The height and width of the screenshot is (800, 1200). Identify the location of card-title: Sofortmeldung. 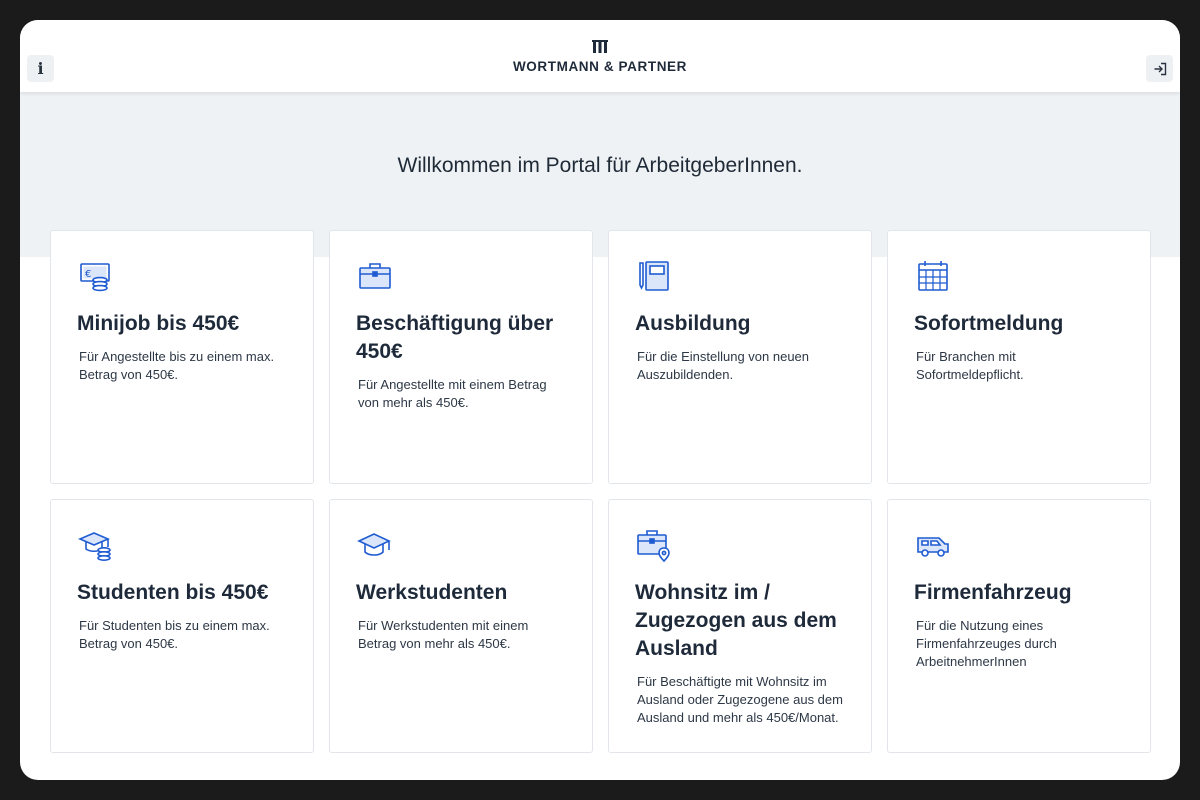
(989, 323).